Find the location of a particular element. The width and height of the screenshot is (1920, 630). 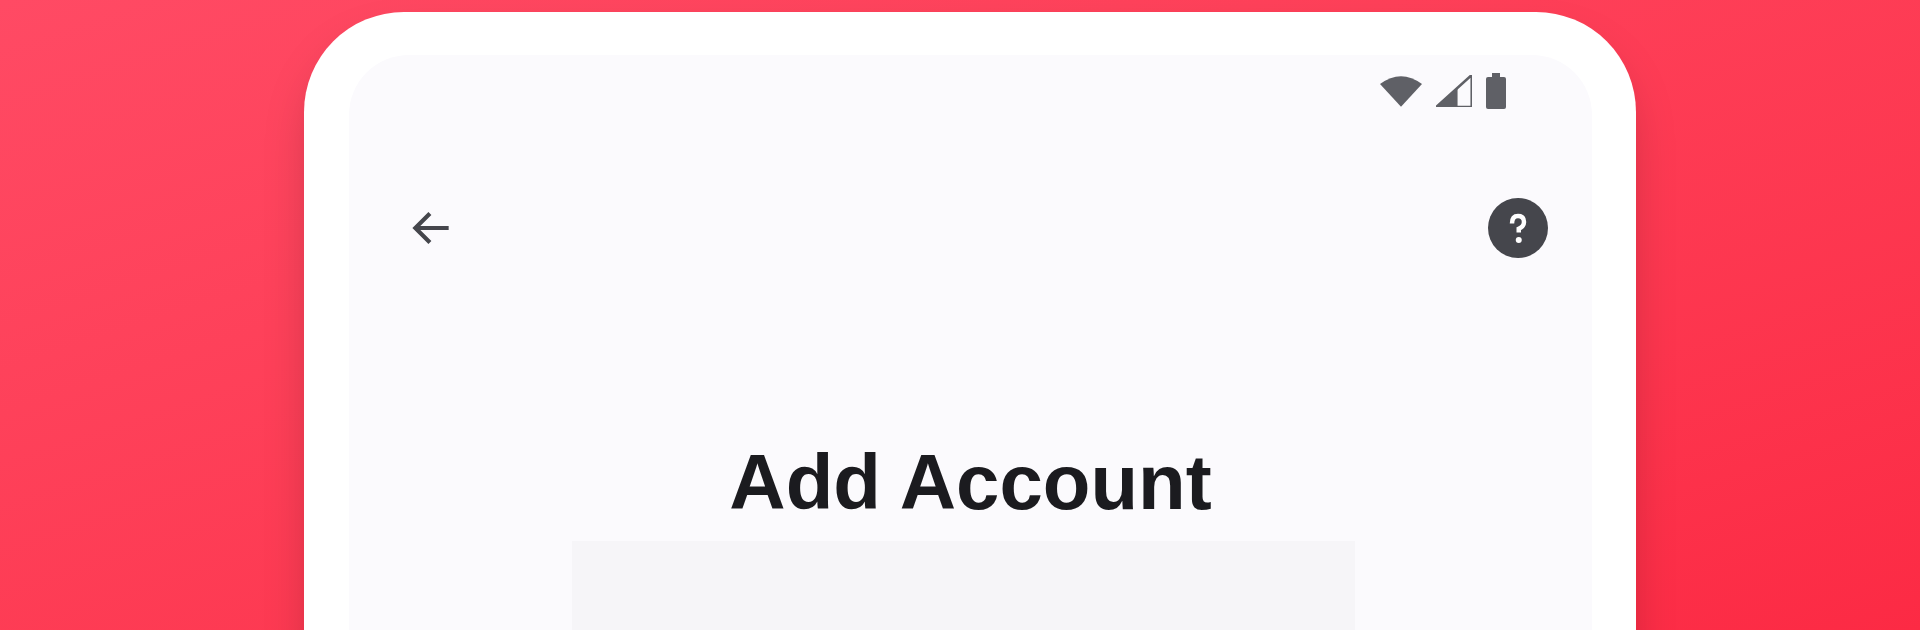

wifi-icon is located at coordinates (1401, 91).